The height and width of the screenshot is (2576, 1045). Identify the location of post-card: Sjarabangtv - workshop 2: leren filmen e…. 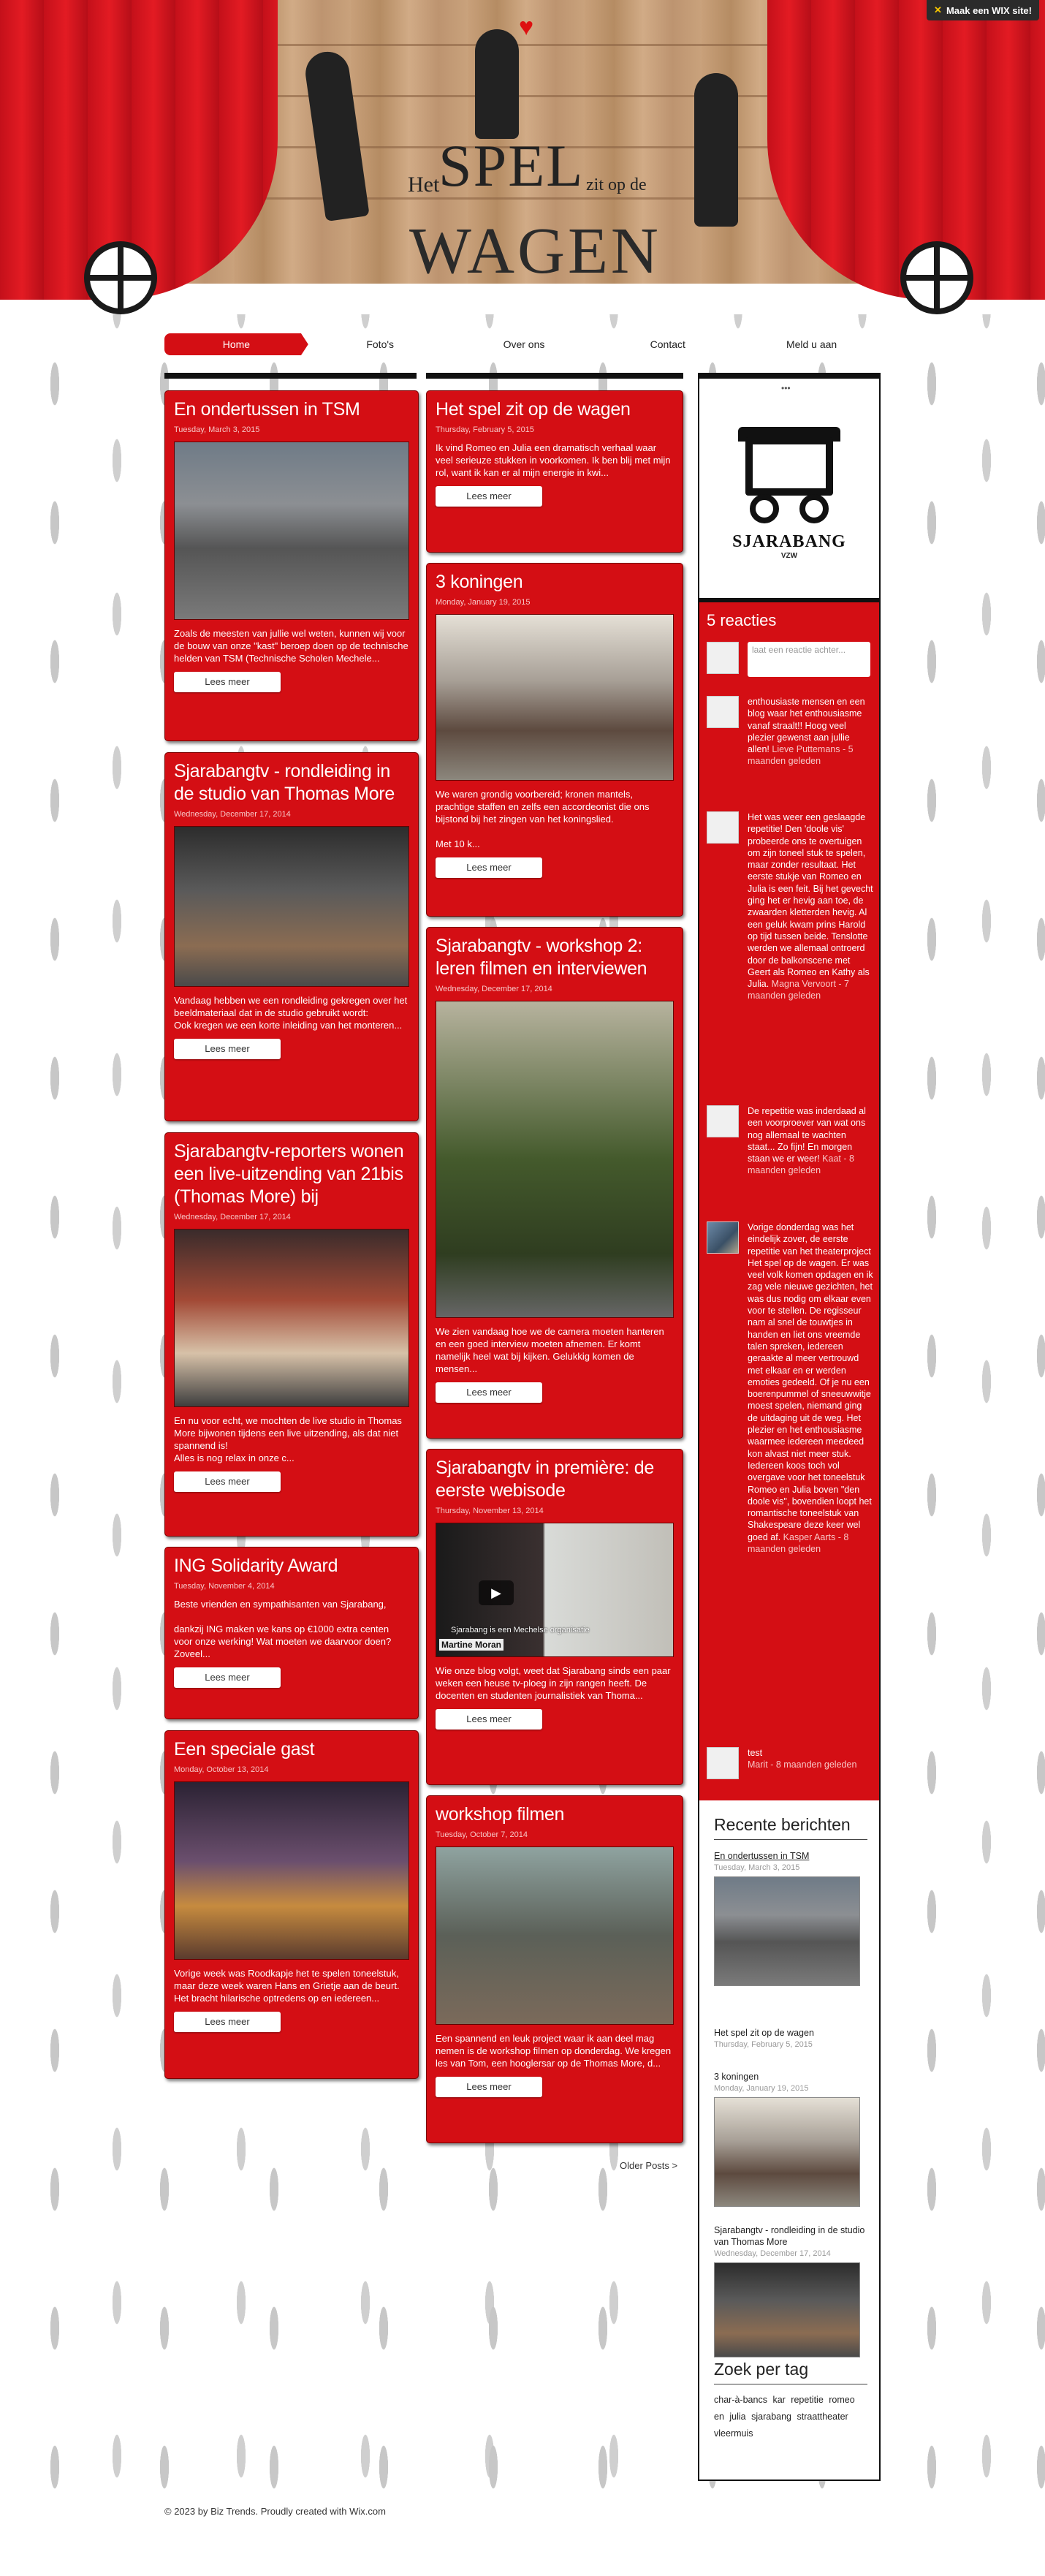
(554, 1183).